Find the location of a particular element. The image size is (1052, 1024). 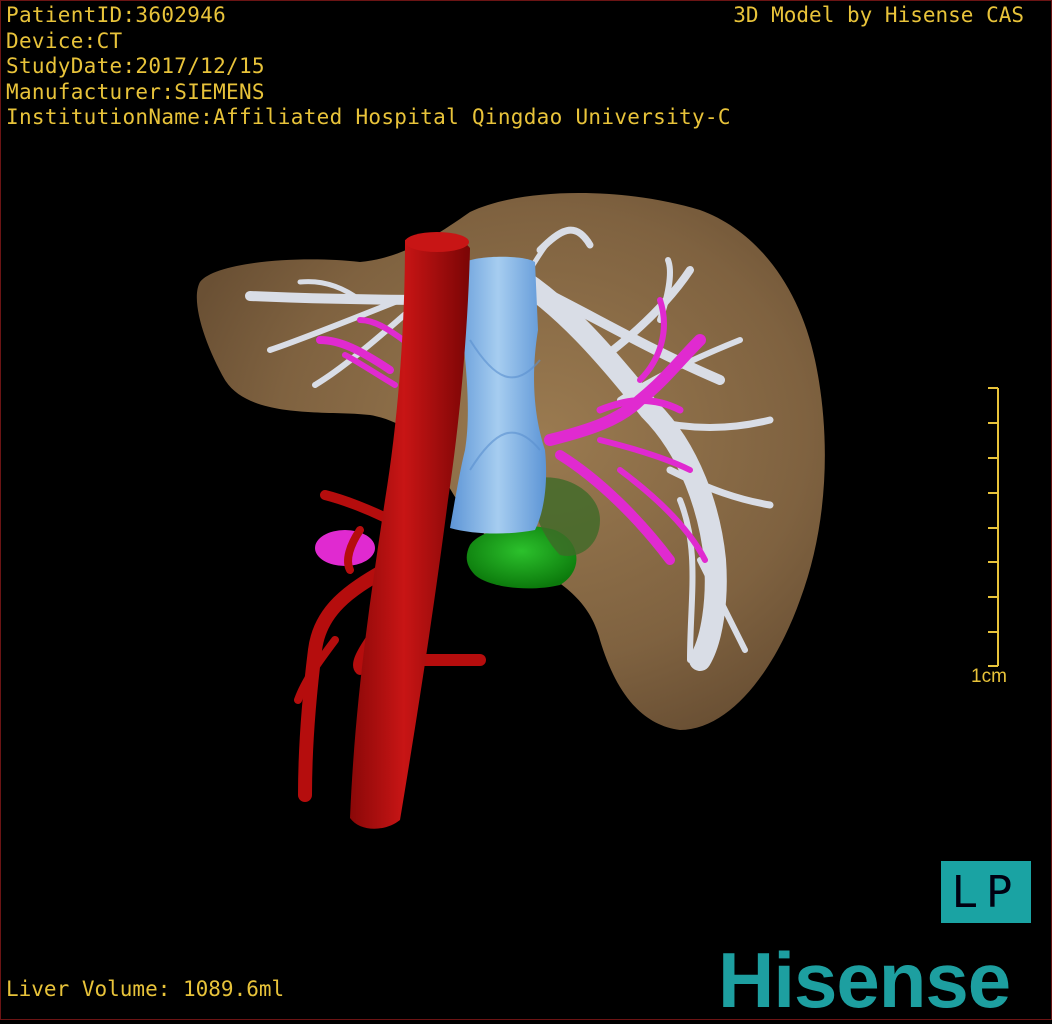

scale-bar is located at coordinates (993, 527).